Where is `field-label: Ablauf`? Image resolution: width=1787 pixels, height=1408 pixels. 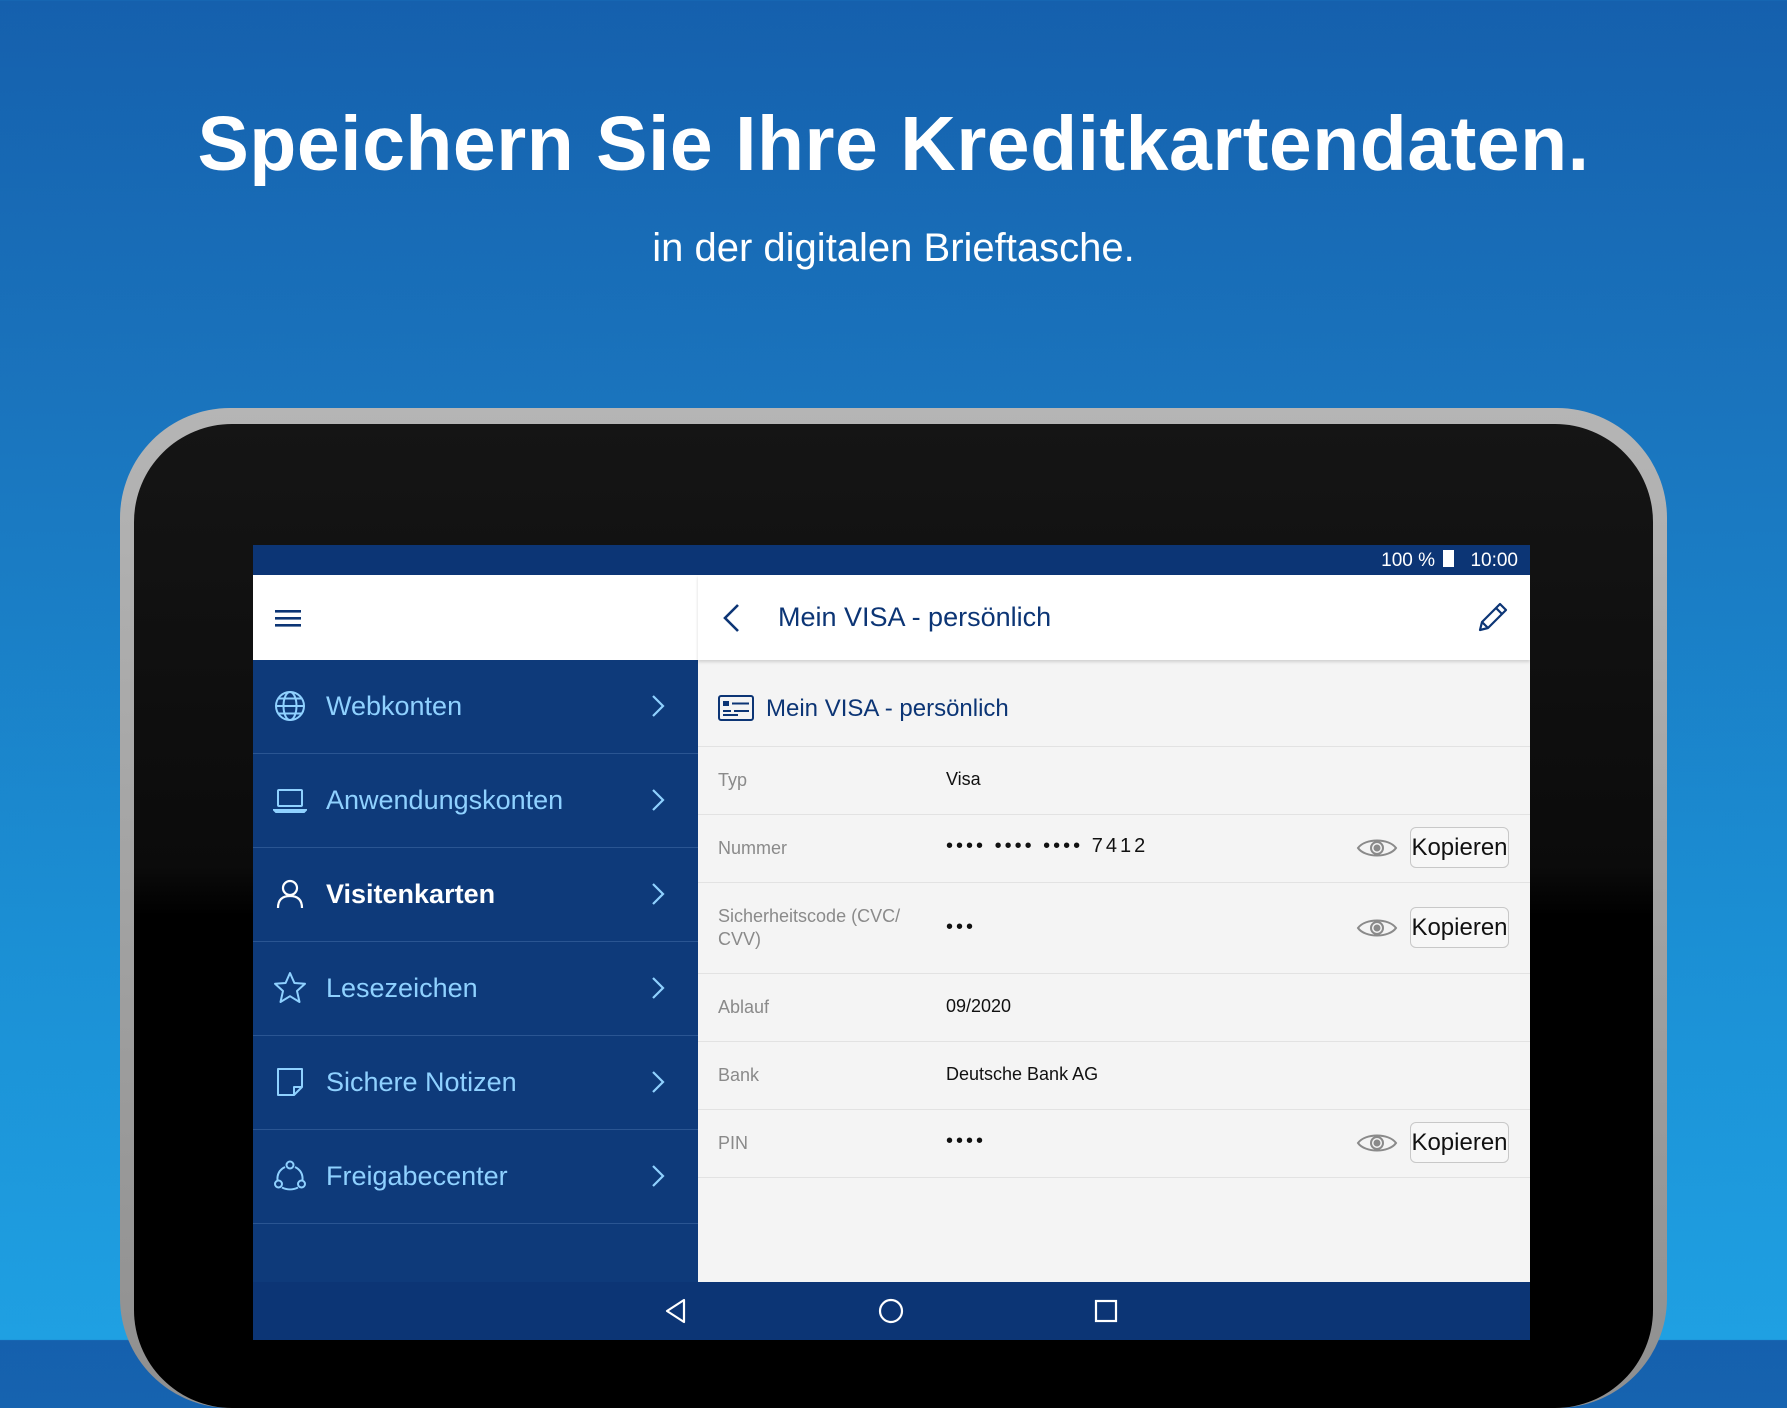
field-label: Ablauf is located at coordinates (744, 1007).